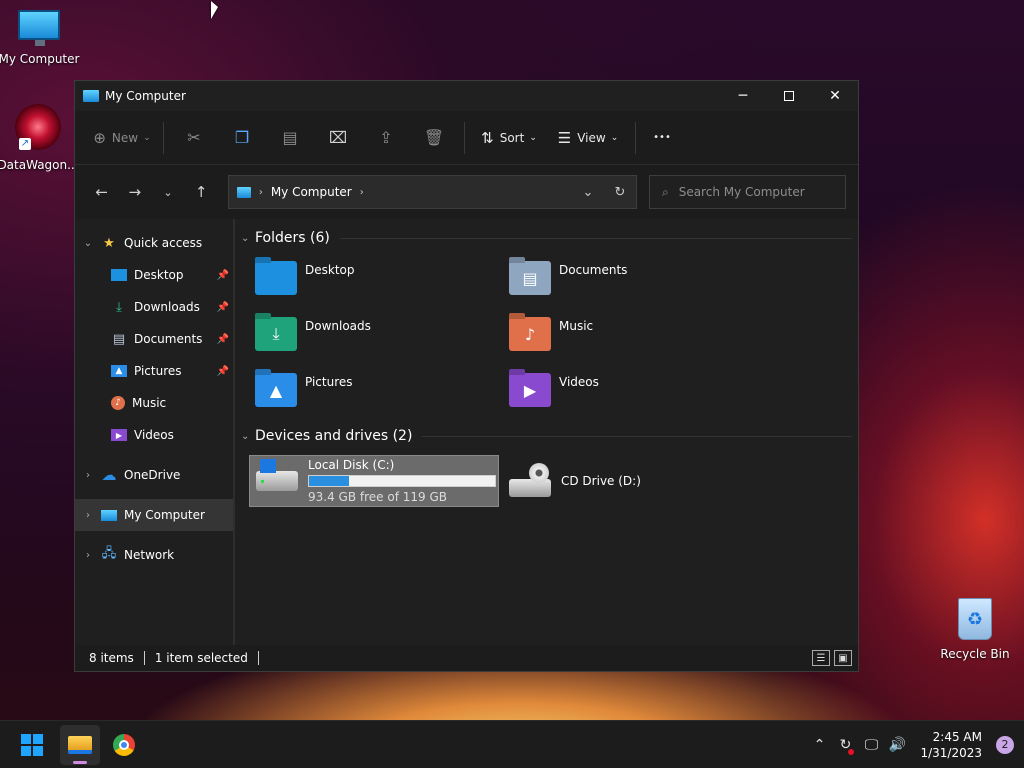  Describe the element at coordinates (382, 337) in the screenshot. I see `folder-downloads: ⤓ Downloads` at that location.